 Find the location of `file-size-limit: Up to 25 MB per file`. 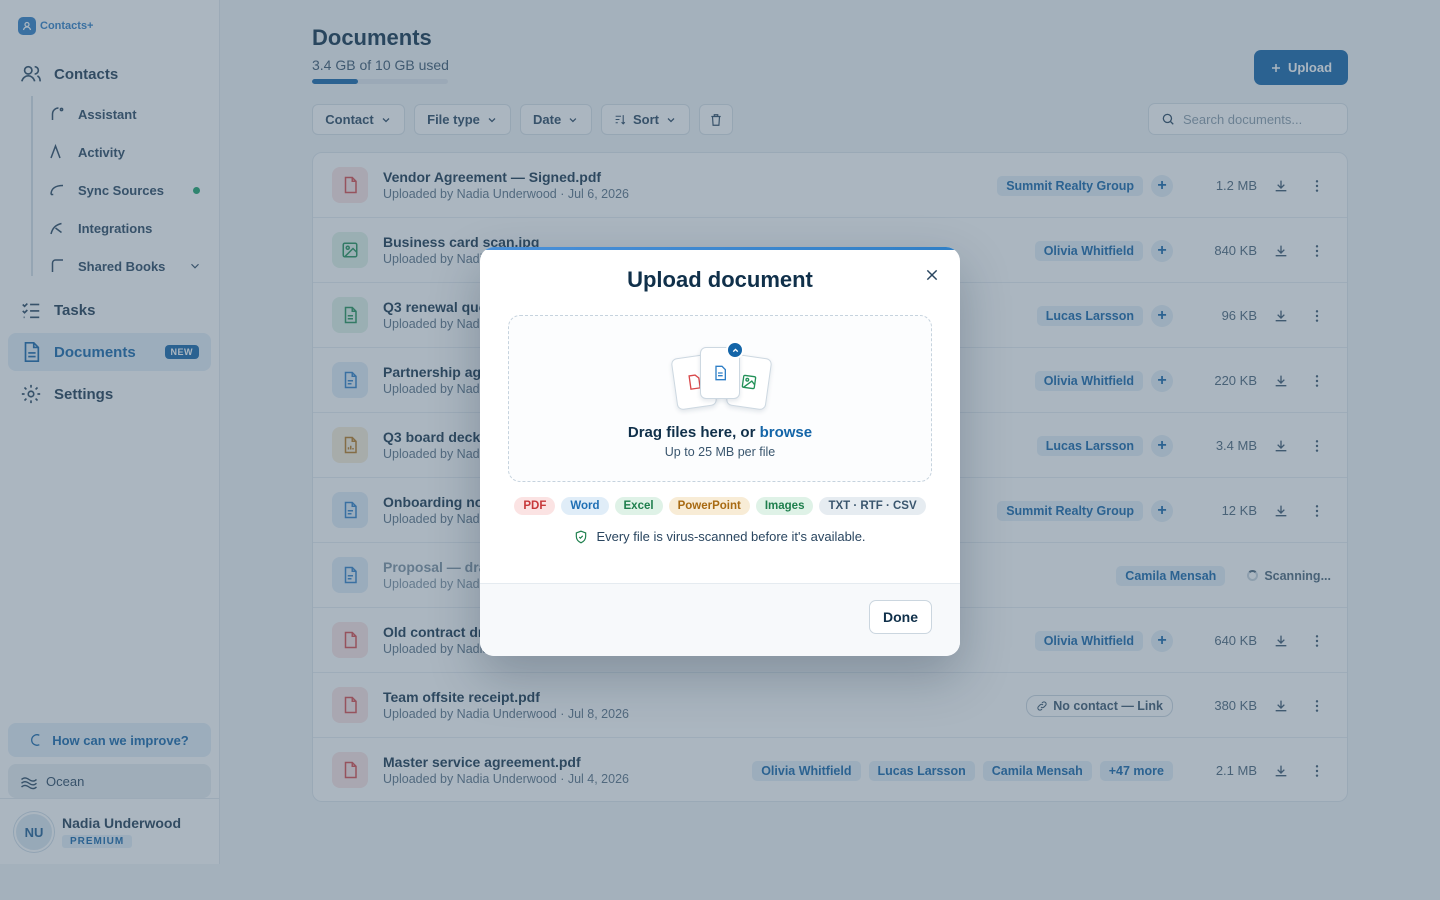

file-size-limit: Up to 25 MB per file is located at coordinates (720, 452).